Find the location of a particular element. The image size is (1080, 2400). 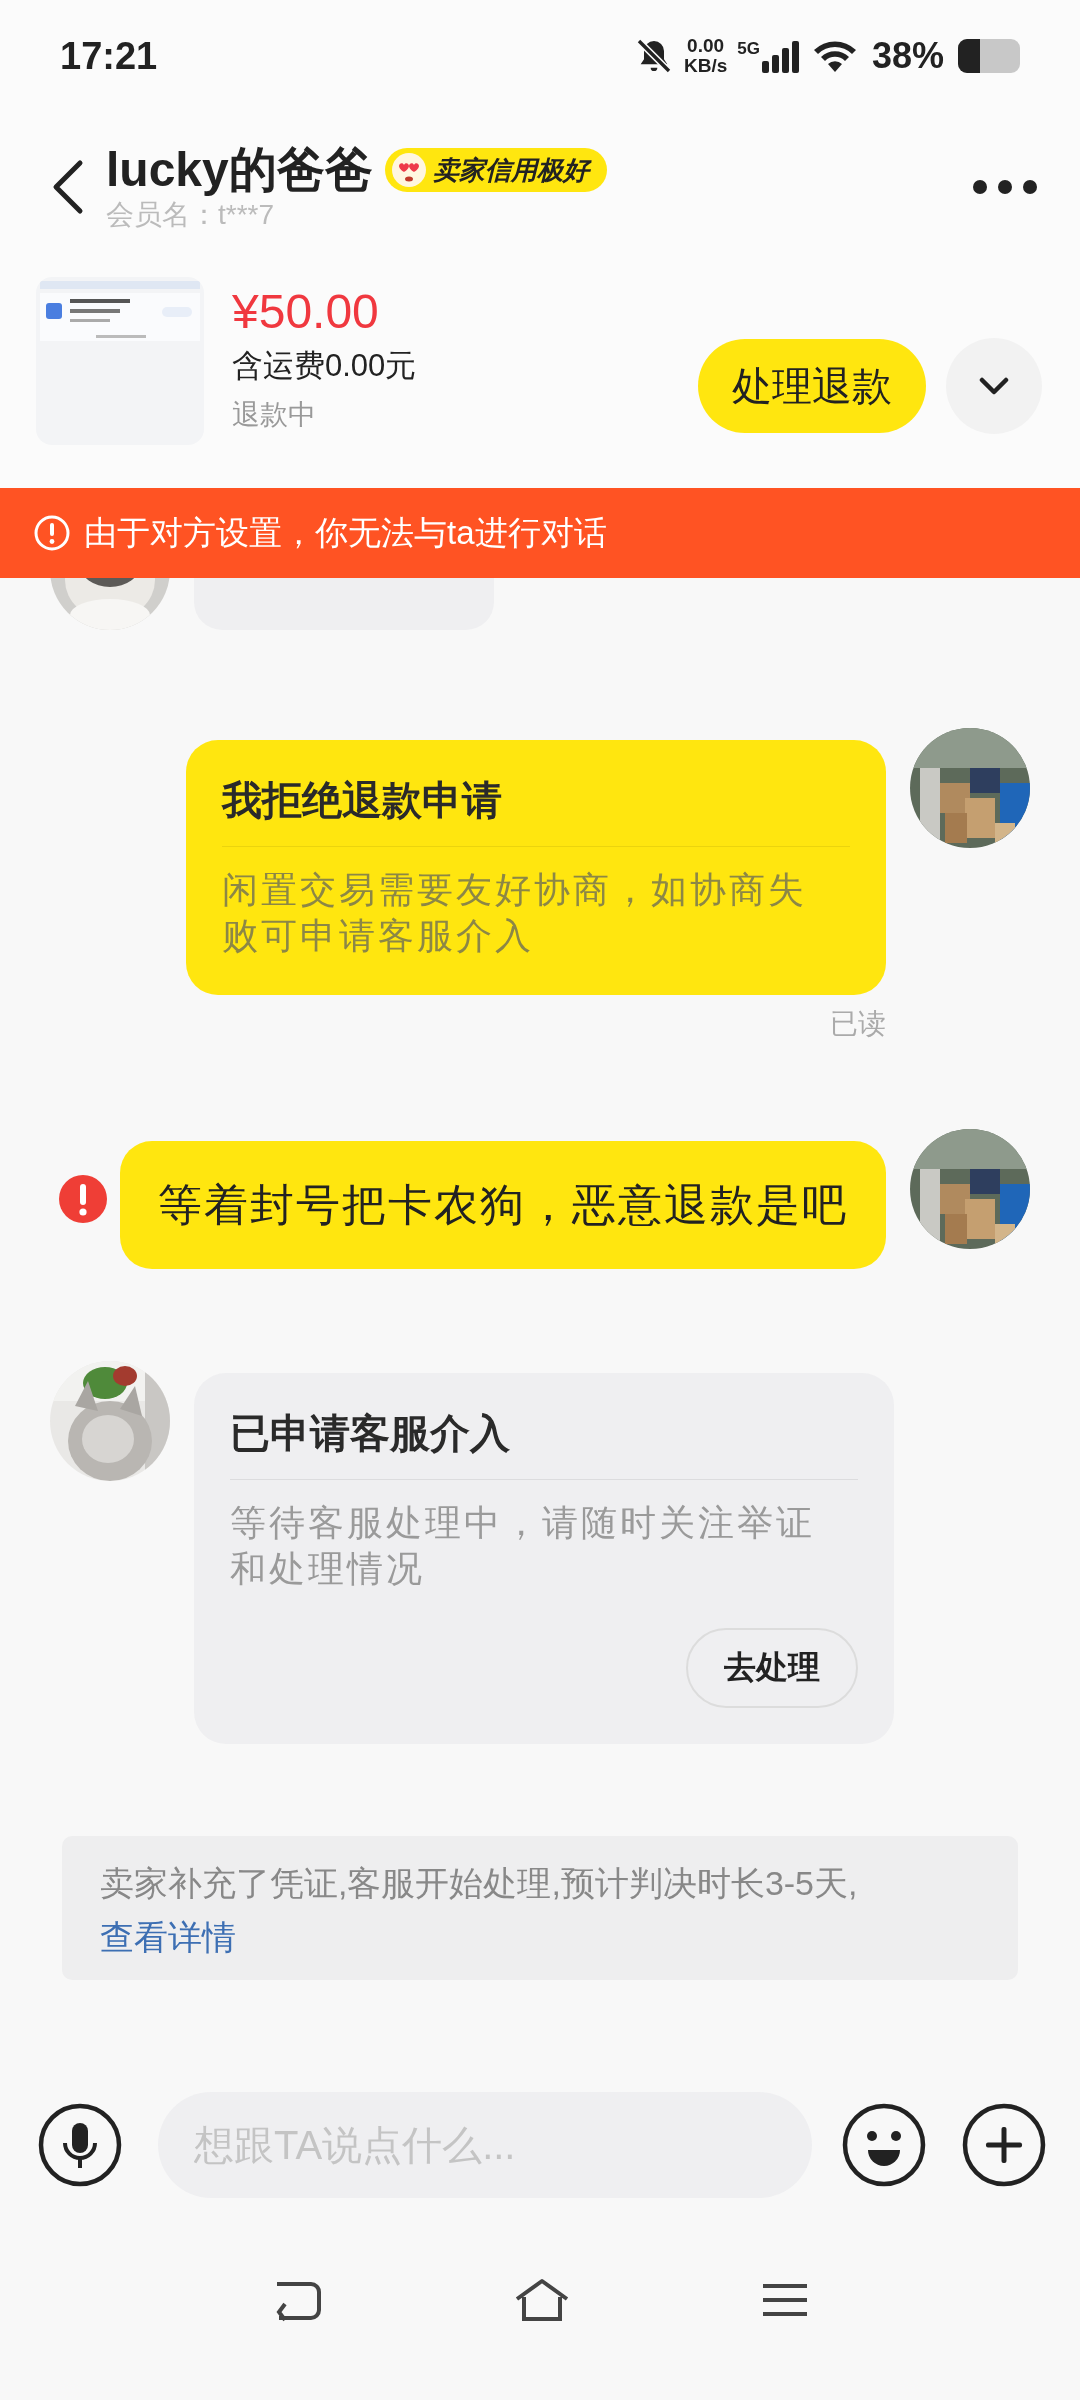

handle-button: 去处理 is located at coordinates (772, 1668).